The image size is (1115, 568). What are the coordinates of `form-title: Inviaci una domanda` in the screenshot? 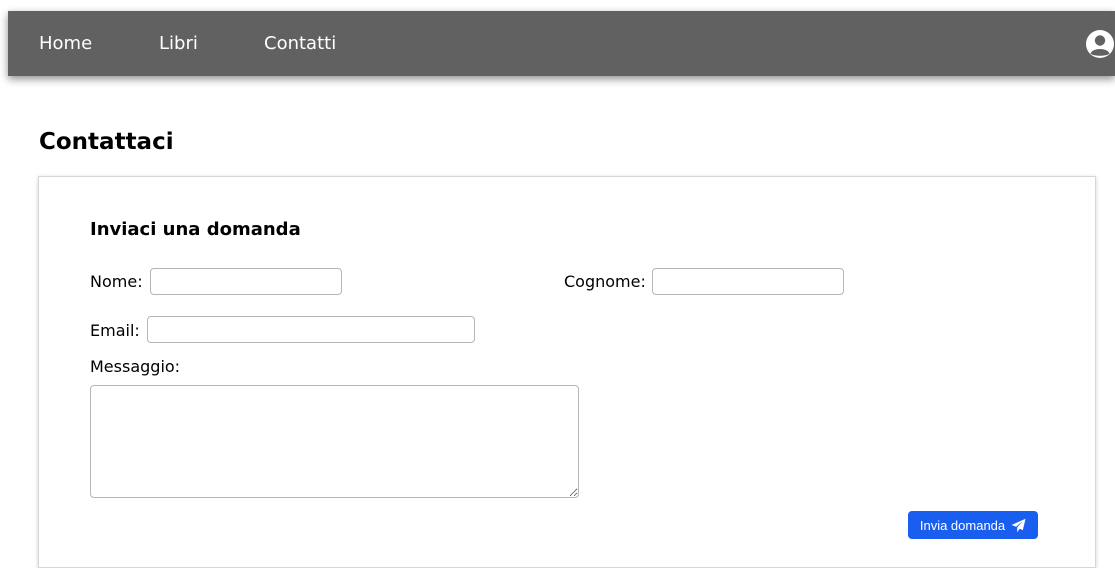 It's located at (195, 229).